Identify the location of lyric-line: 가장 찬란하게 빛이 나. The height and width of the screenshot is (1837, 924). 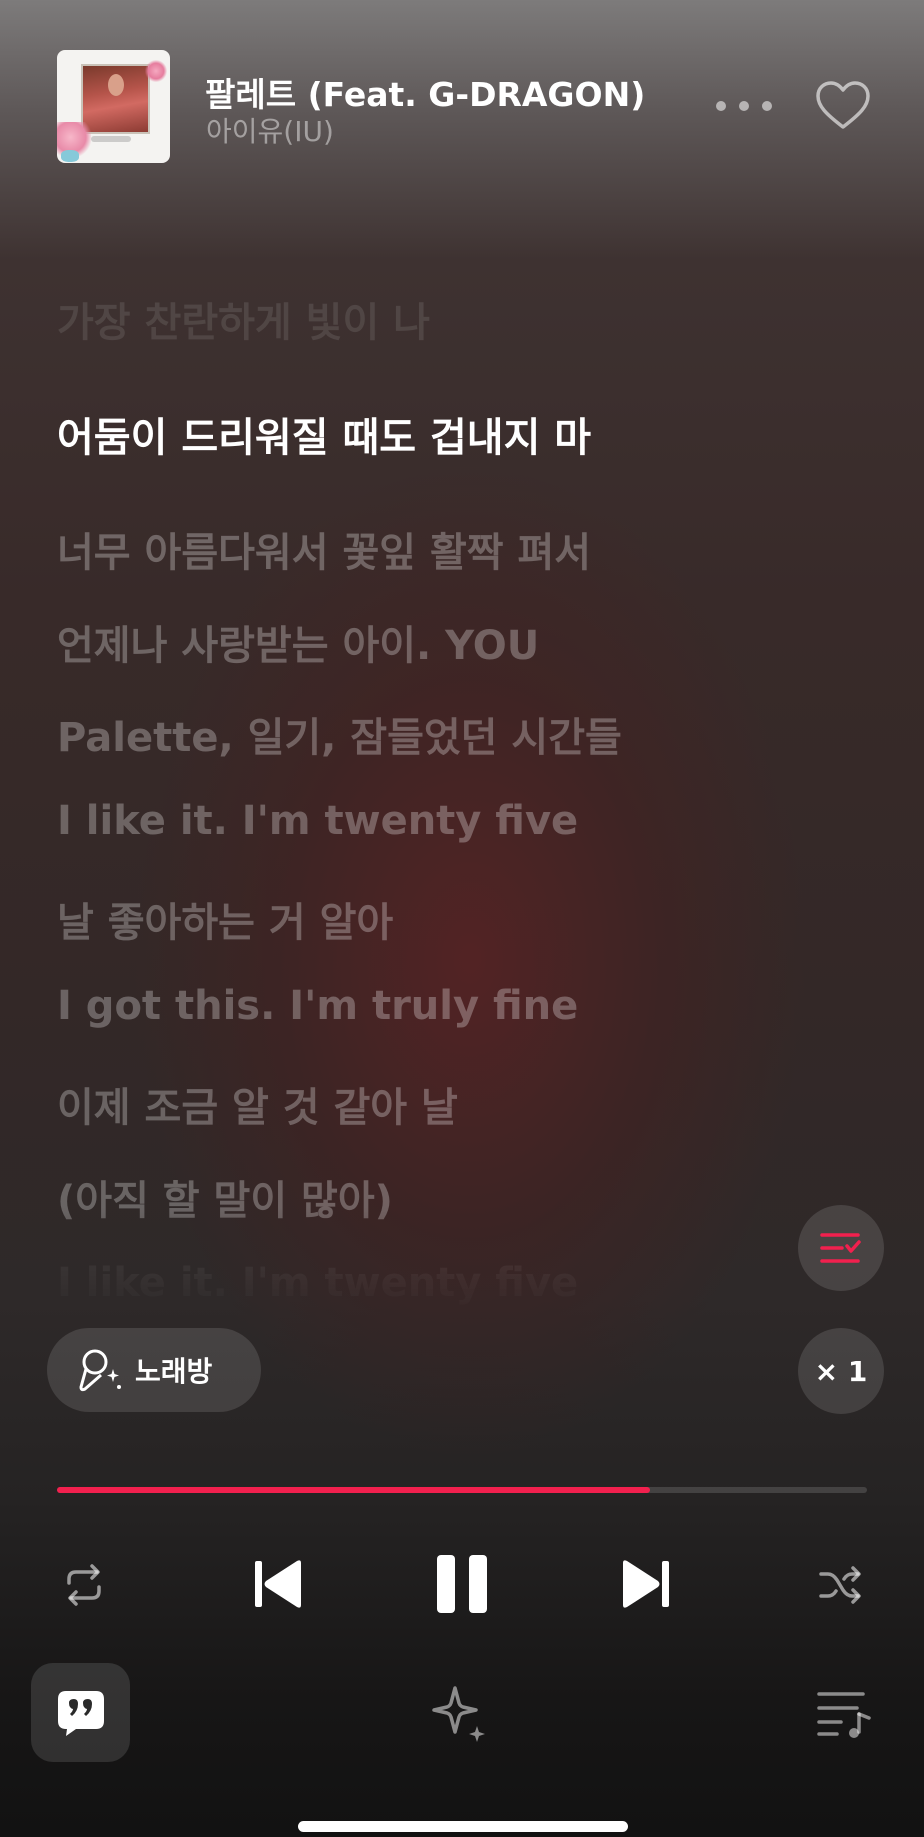
(243, 319).